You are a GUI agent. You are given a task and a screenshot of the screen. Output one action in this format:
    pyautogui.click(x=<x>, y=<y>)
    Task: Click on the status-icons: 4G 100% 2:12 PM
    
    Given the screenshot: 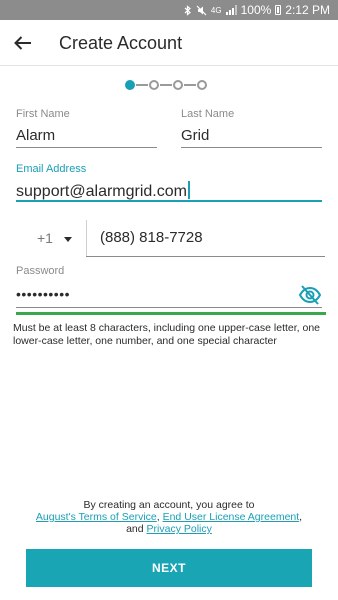 What is the action you would take?
    pyautogui.click(x=257, y=10)
    